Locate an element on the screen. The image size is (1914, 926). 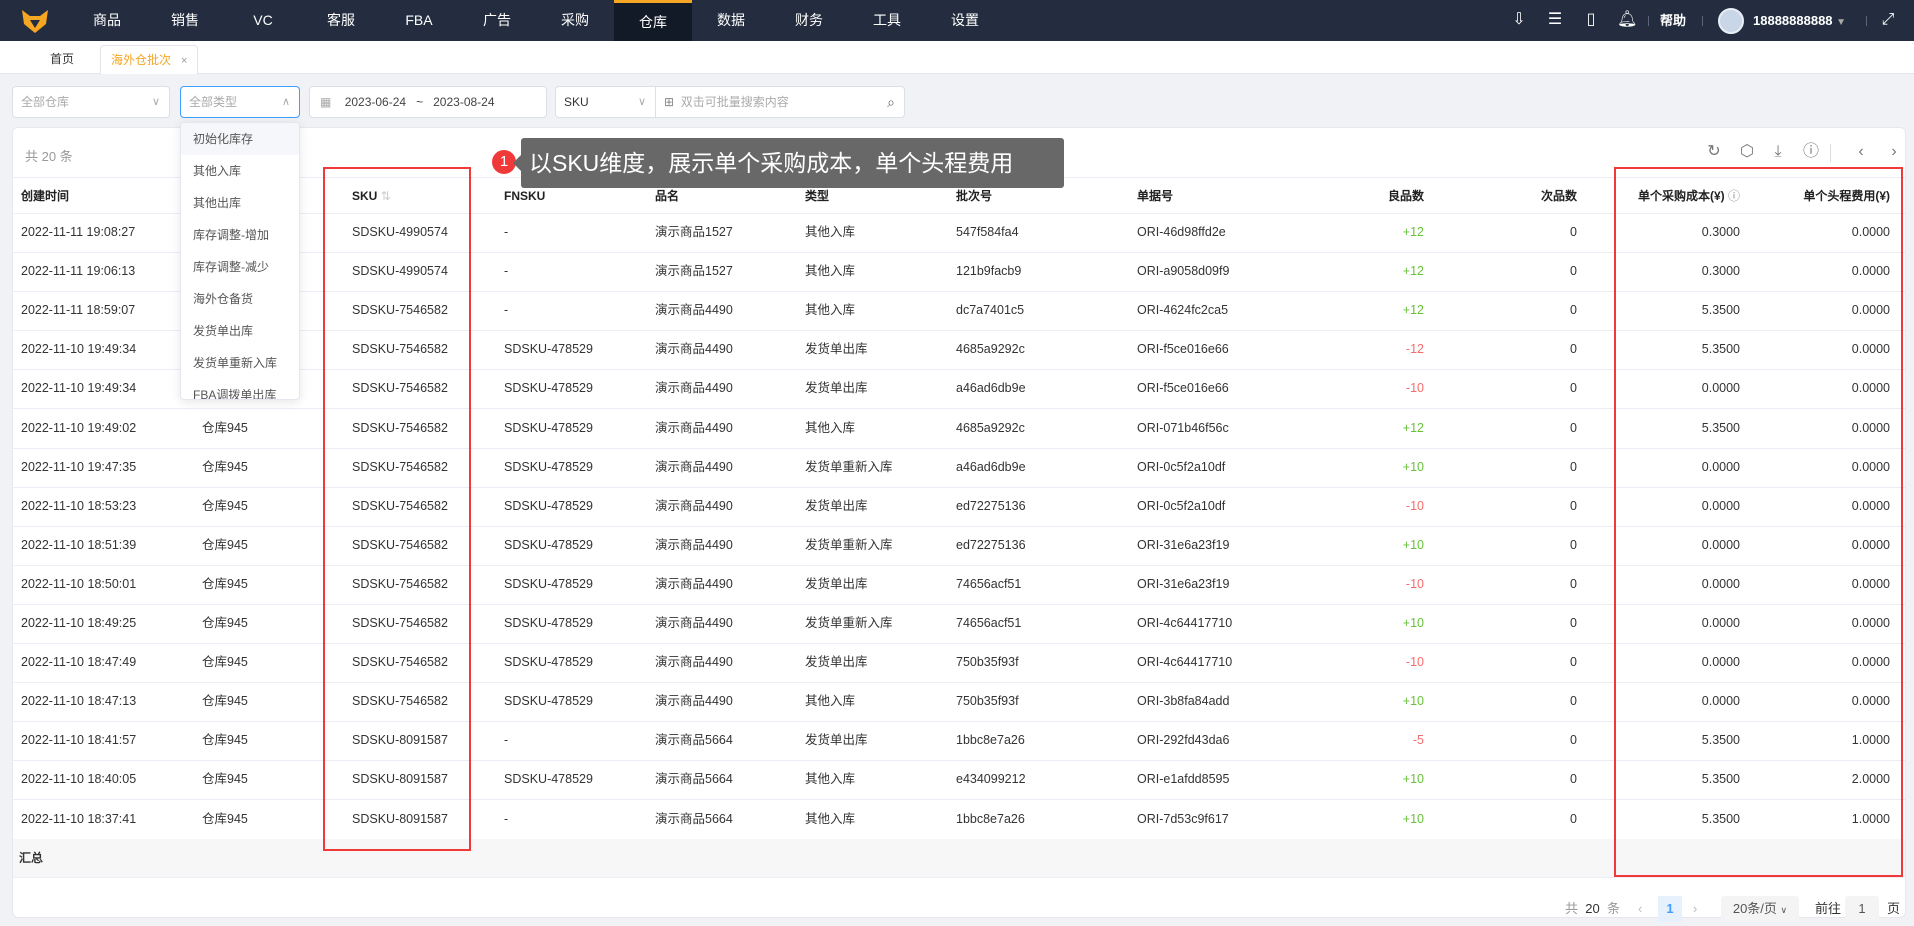
nav-item: 商品 is located at coordinates (107, 20).